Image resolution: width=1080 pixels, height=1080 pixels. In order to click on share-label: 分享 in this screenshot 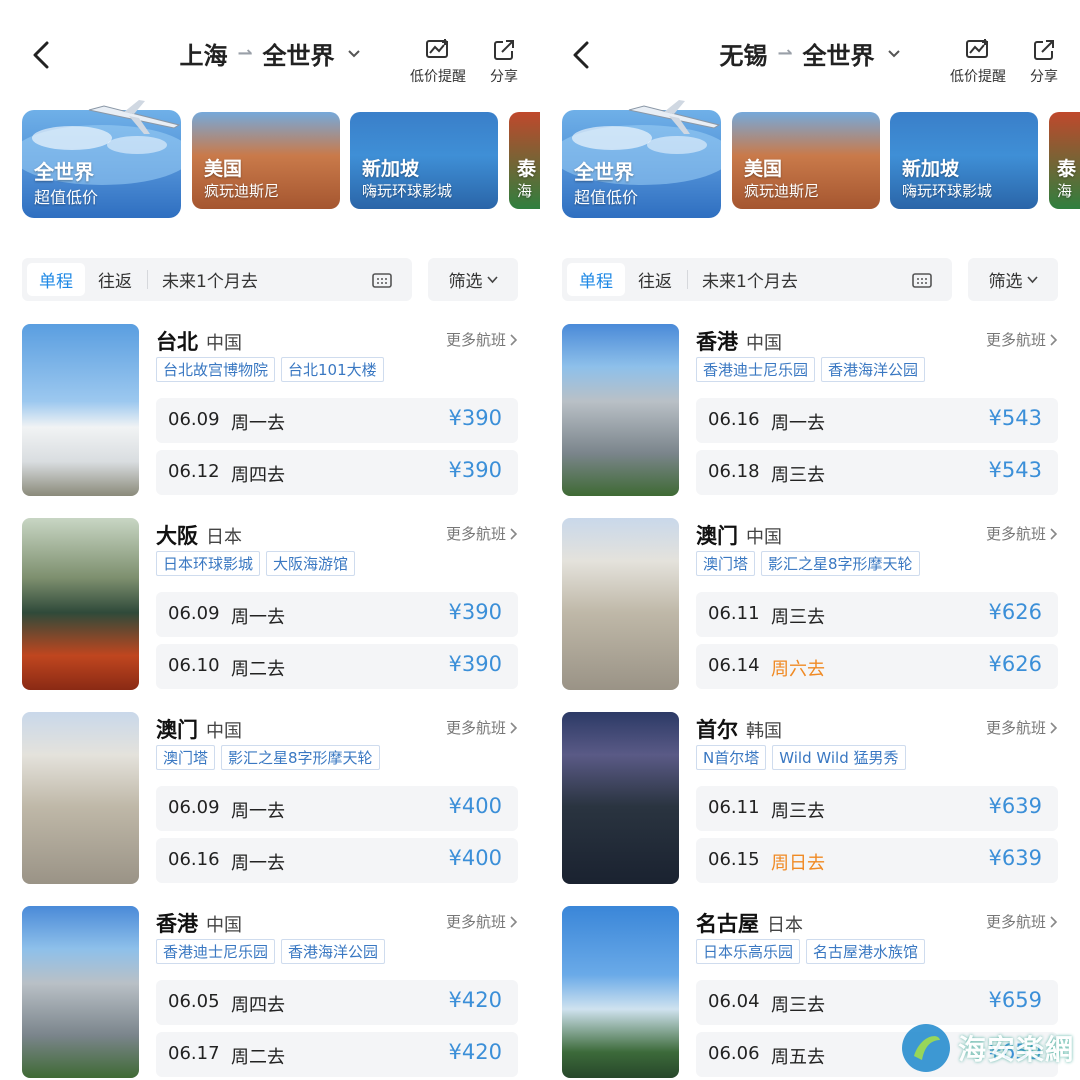, I will do `click(1044, 77)`.